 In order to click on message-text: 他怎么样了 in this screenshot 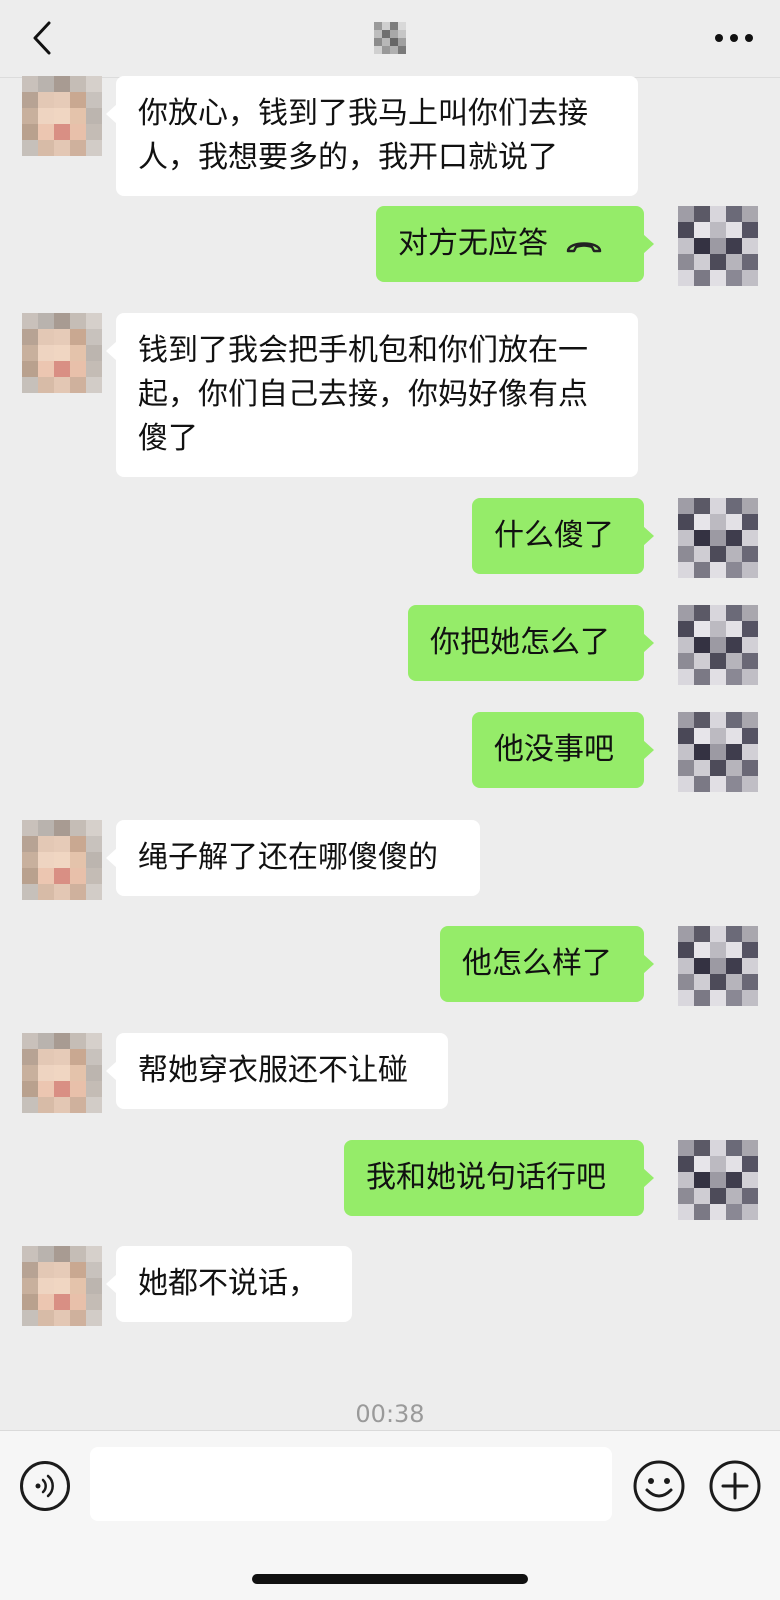, I will do `click(537, 963)`.